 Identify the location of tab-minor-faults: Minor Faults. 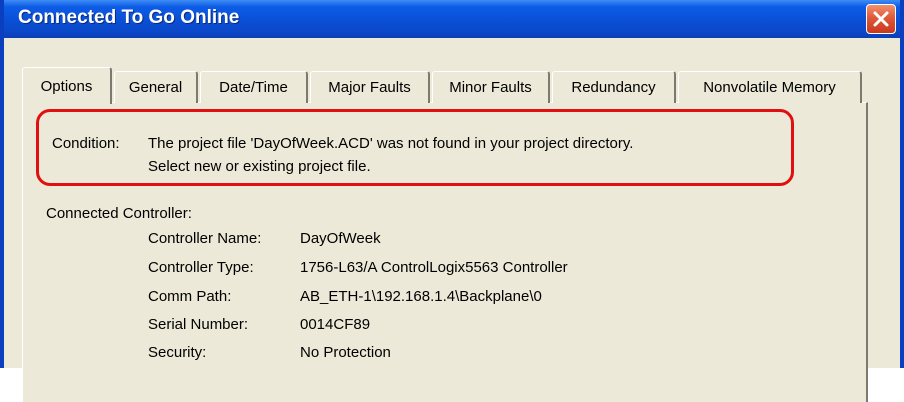
(491, 87).